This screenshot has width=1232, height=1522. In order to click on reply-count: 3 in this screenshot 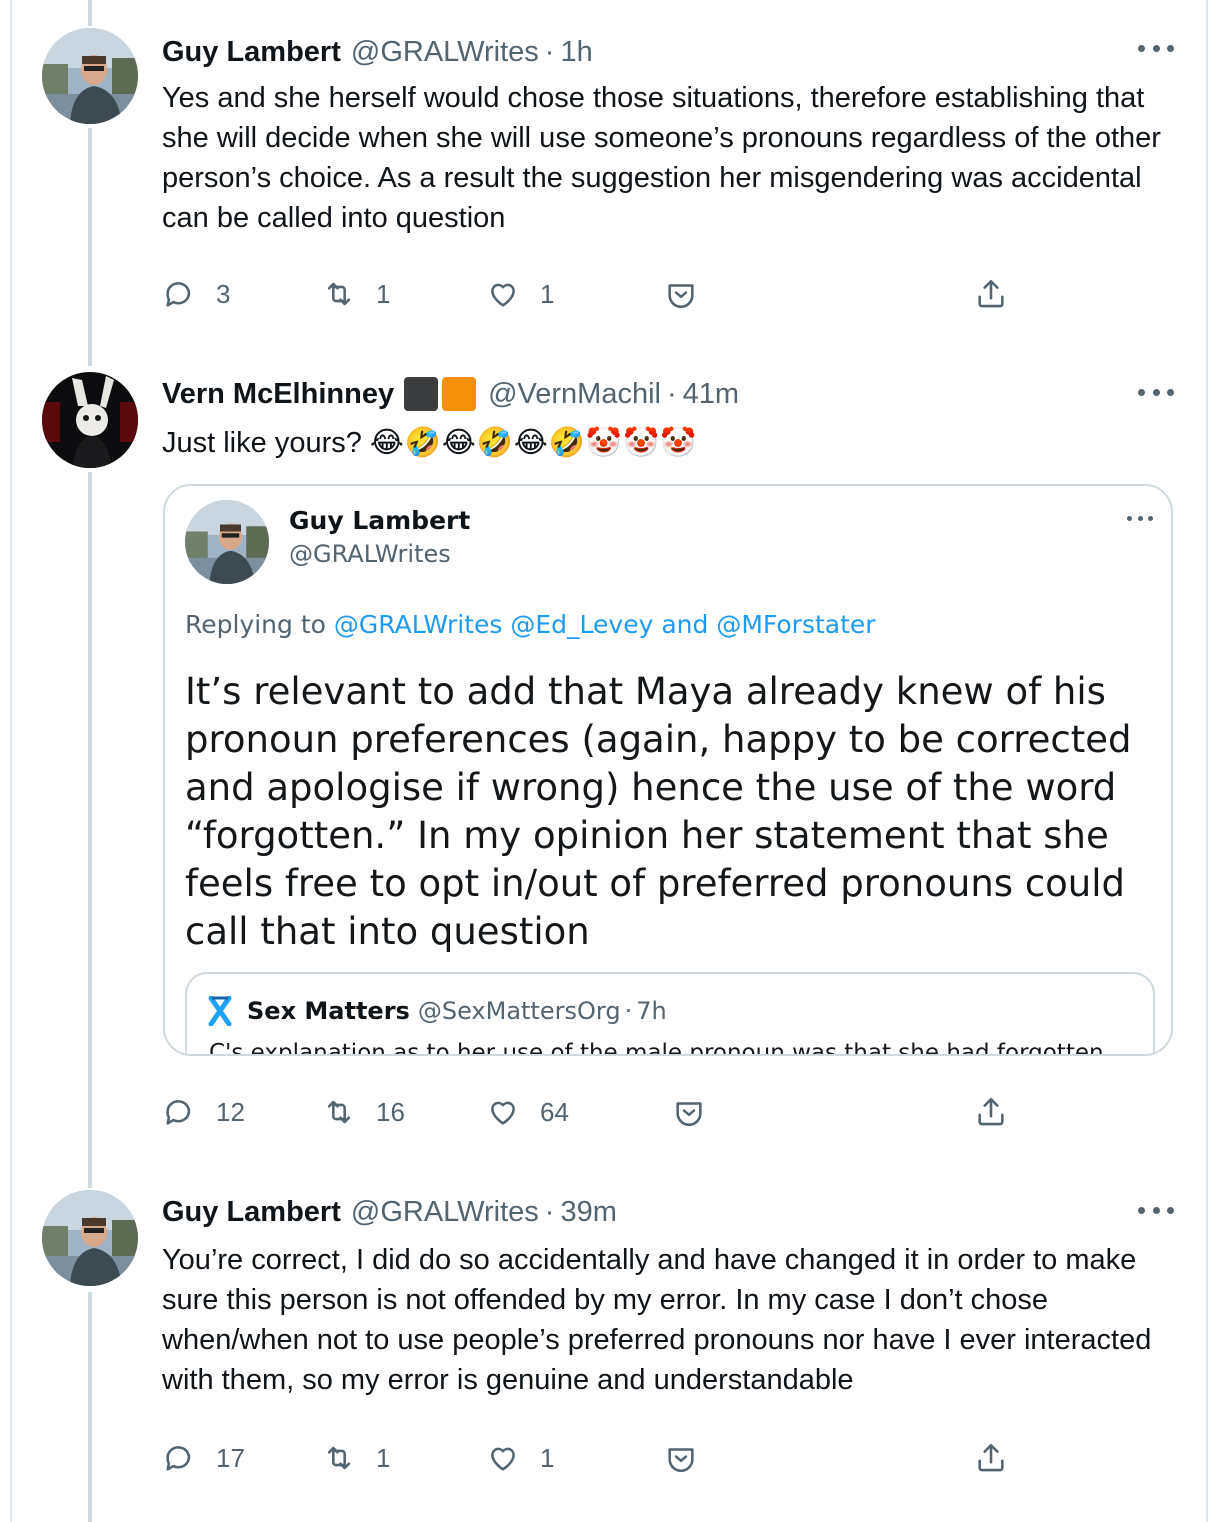, I will do `click(223, 293)`.